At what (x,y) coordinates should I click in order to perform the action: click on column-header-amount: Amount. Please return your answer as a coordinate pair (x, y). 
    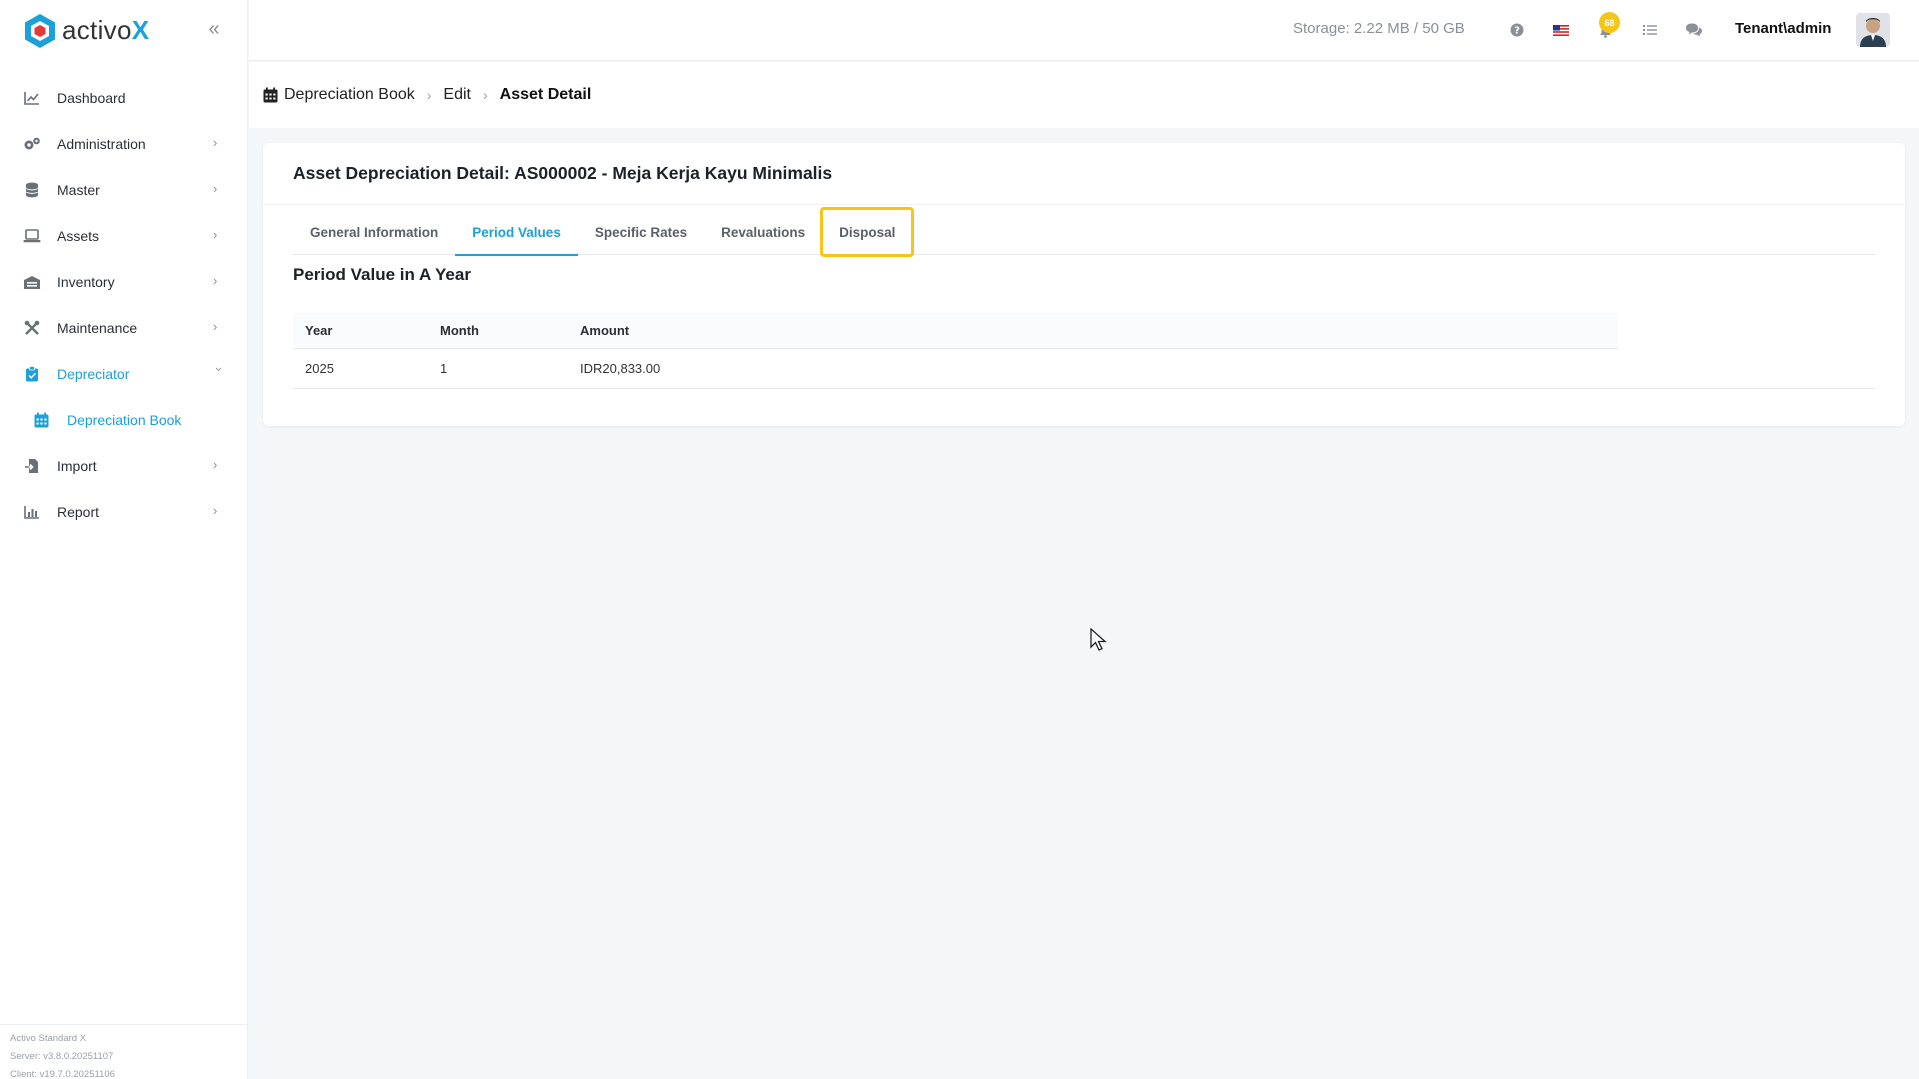
    Looking at the image, I should click on (605, 330).